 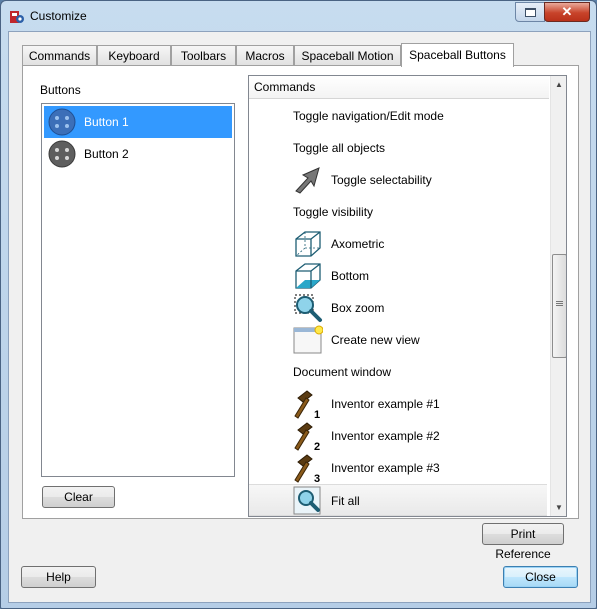 What do you see at coordinates (106, 122) in the screenshot?
I see `list-item-label: Button 1` at bounding box center [106, 122].